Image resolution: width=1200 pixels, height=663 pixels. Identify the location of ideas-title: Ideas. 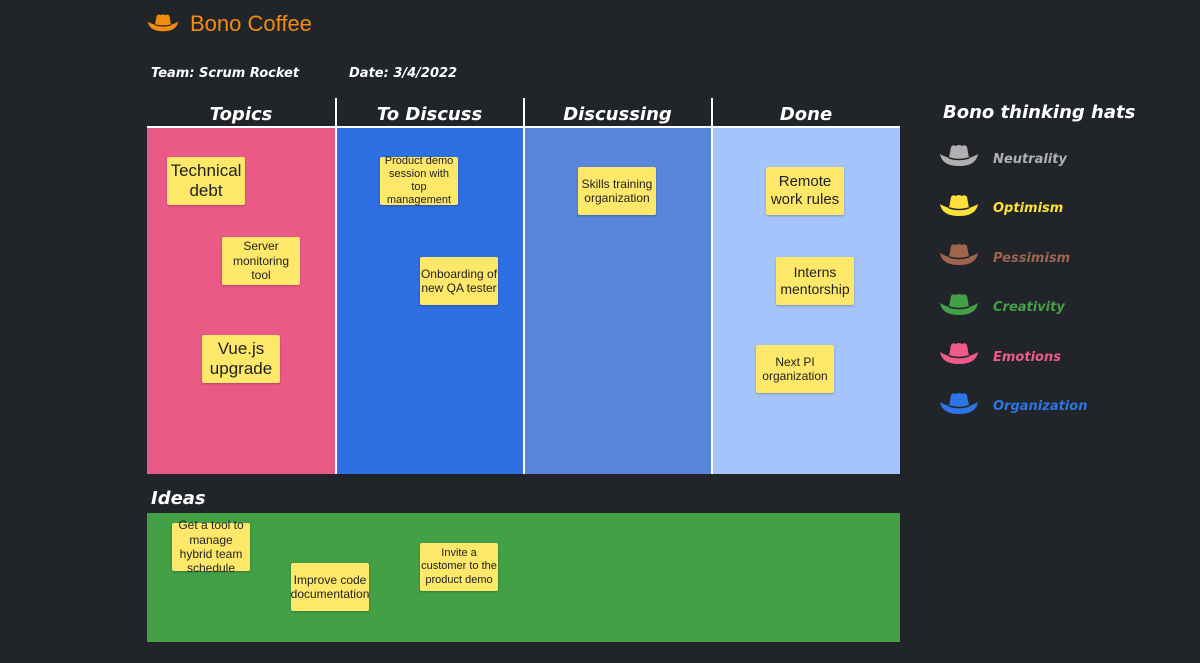
(178, 498).